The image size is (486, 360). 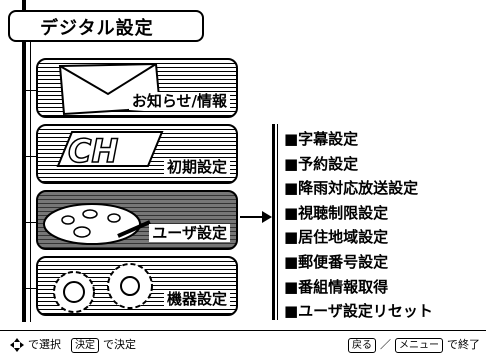 I want to click on submenu-item-rain-broadcast: ■降雨対応放送設定, so click(x=358, y=188).